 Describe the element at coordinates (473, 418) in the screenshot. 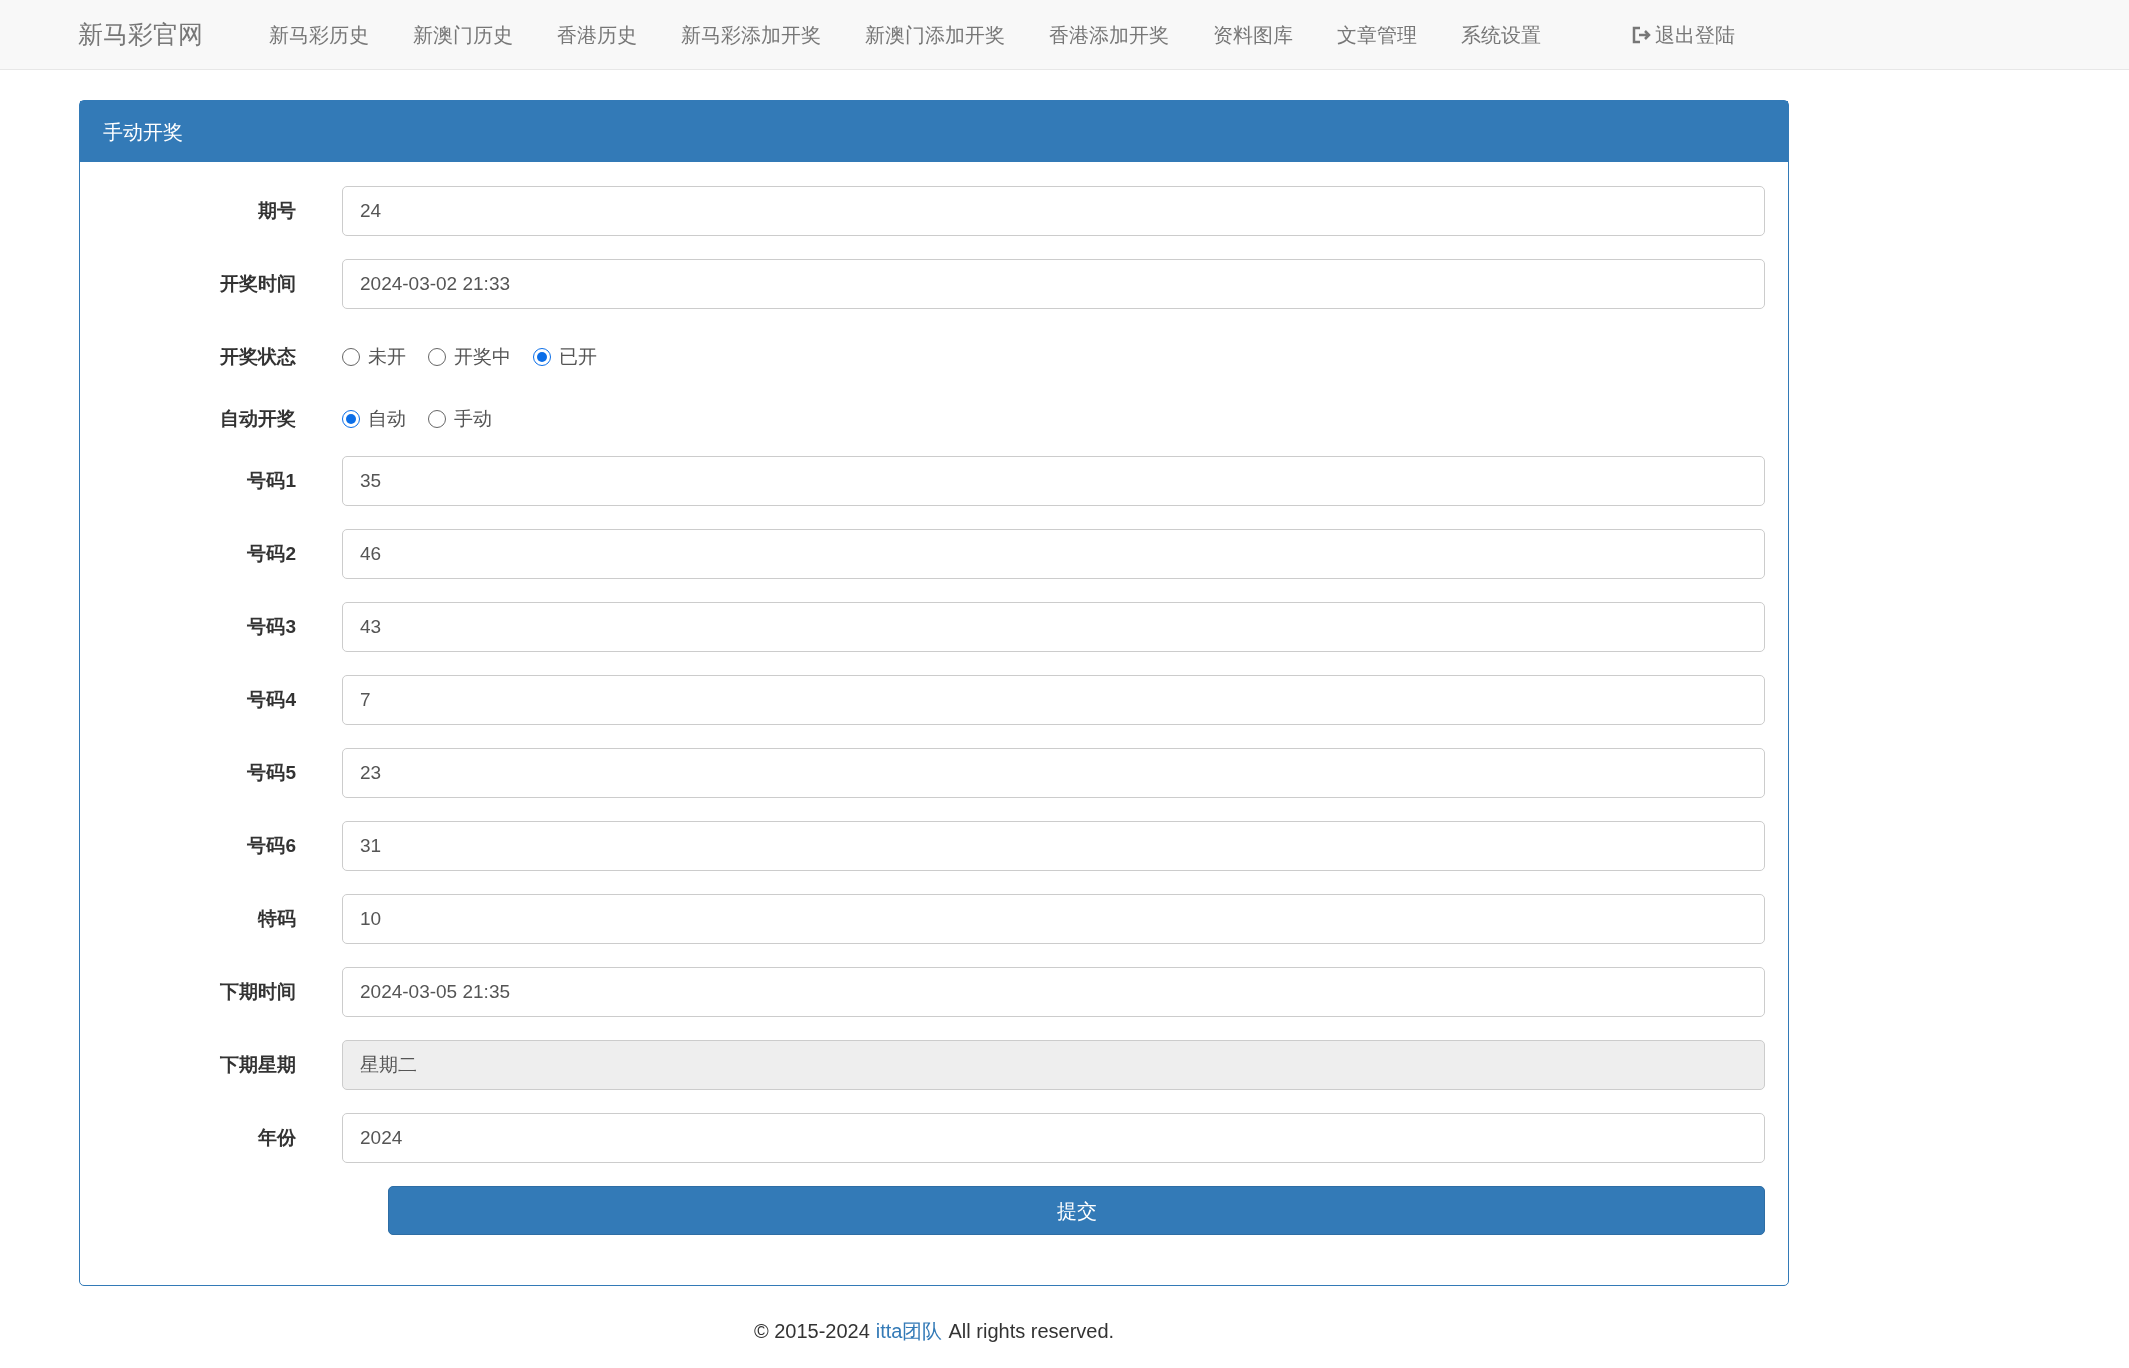

I see `radio-label: 手动` at that location.